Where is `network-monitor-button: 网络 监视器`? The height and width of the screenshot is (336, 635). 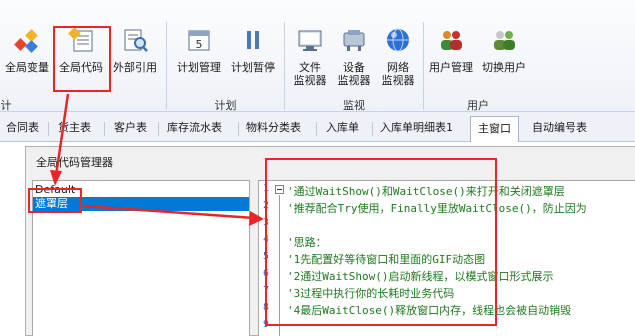
network-monitor-button: 网络 监视器 is located at coordinates (398, 55).